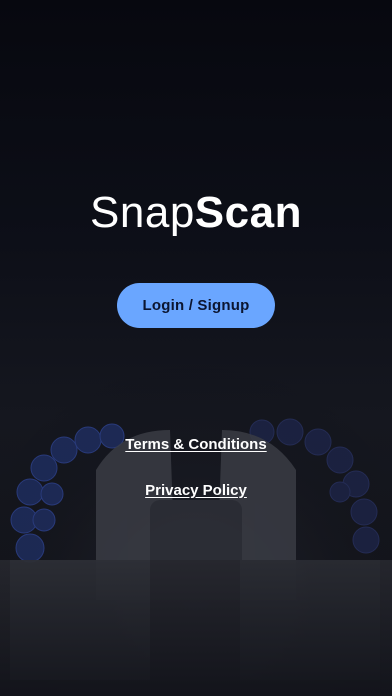 The image size is (392, 696). Describe the element at coordinates (196, 490) in the screenshot. I see `privacy-policy-link: Privacy Policy` at that location.